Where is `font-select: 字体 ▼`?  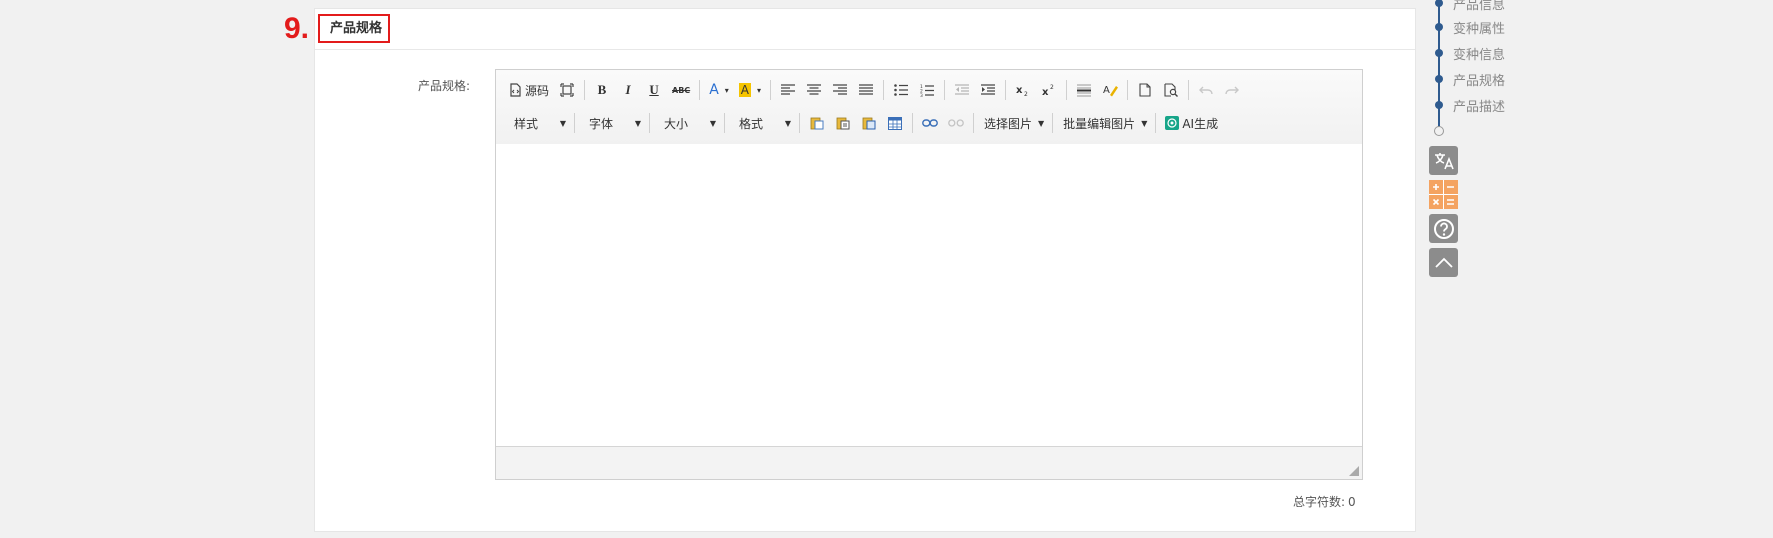
font-select: 字体 ▼ is located at coordinates (612, 123).